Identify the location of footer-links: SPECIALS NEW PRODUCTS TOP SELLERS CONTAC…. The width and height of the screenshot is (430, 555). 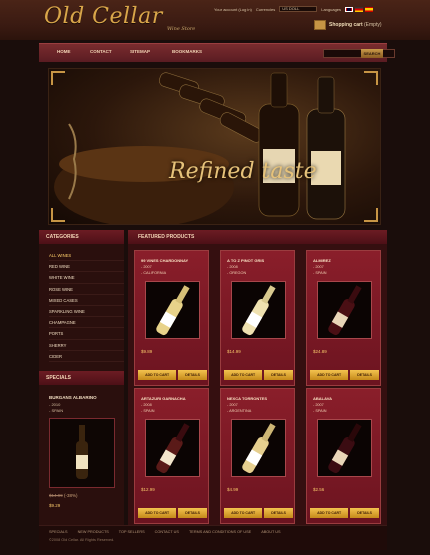
(165, 532).